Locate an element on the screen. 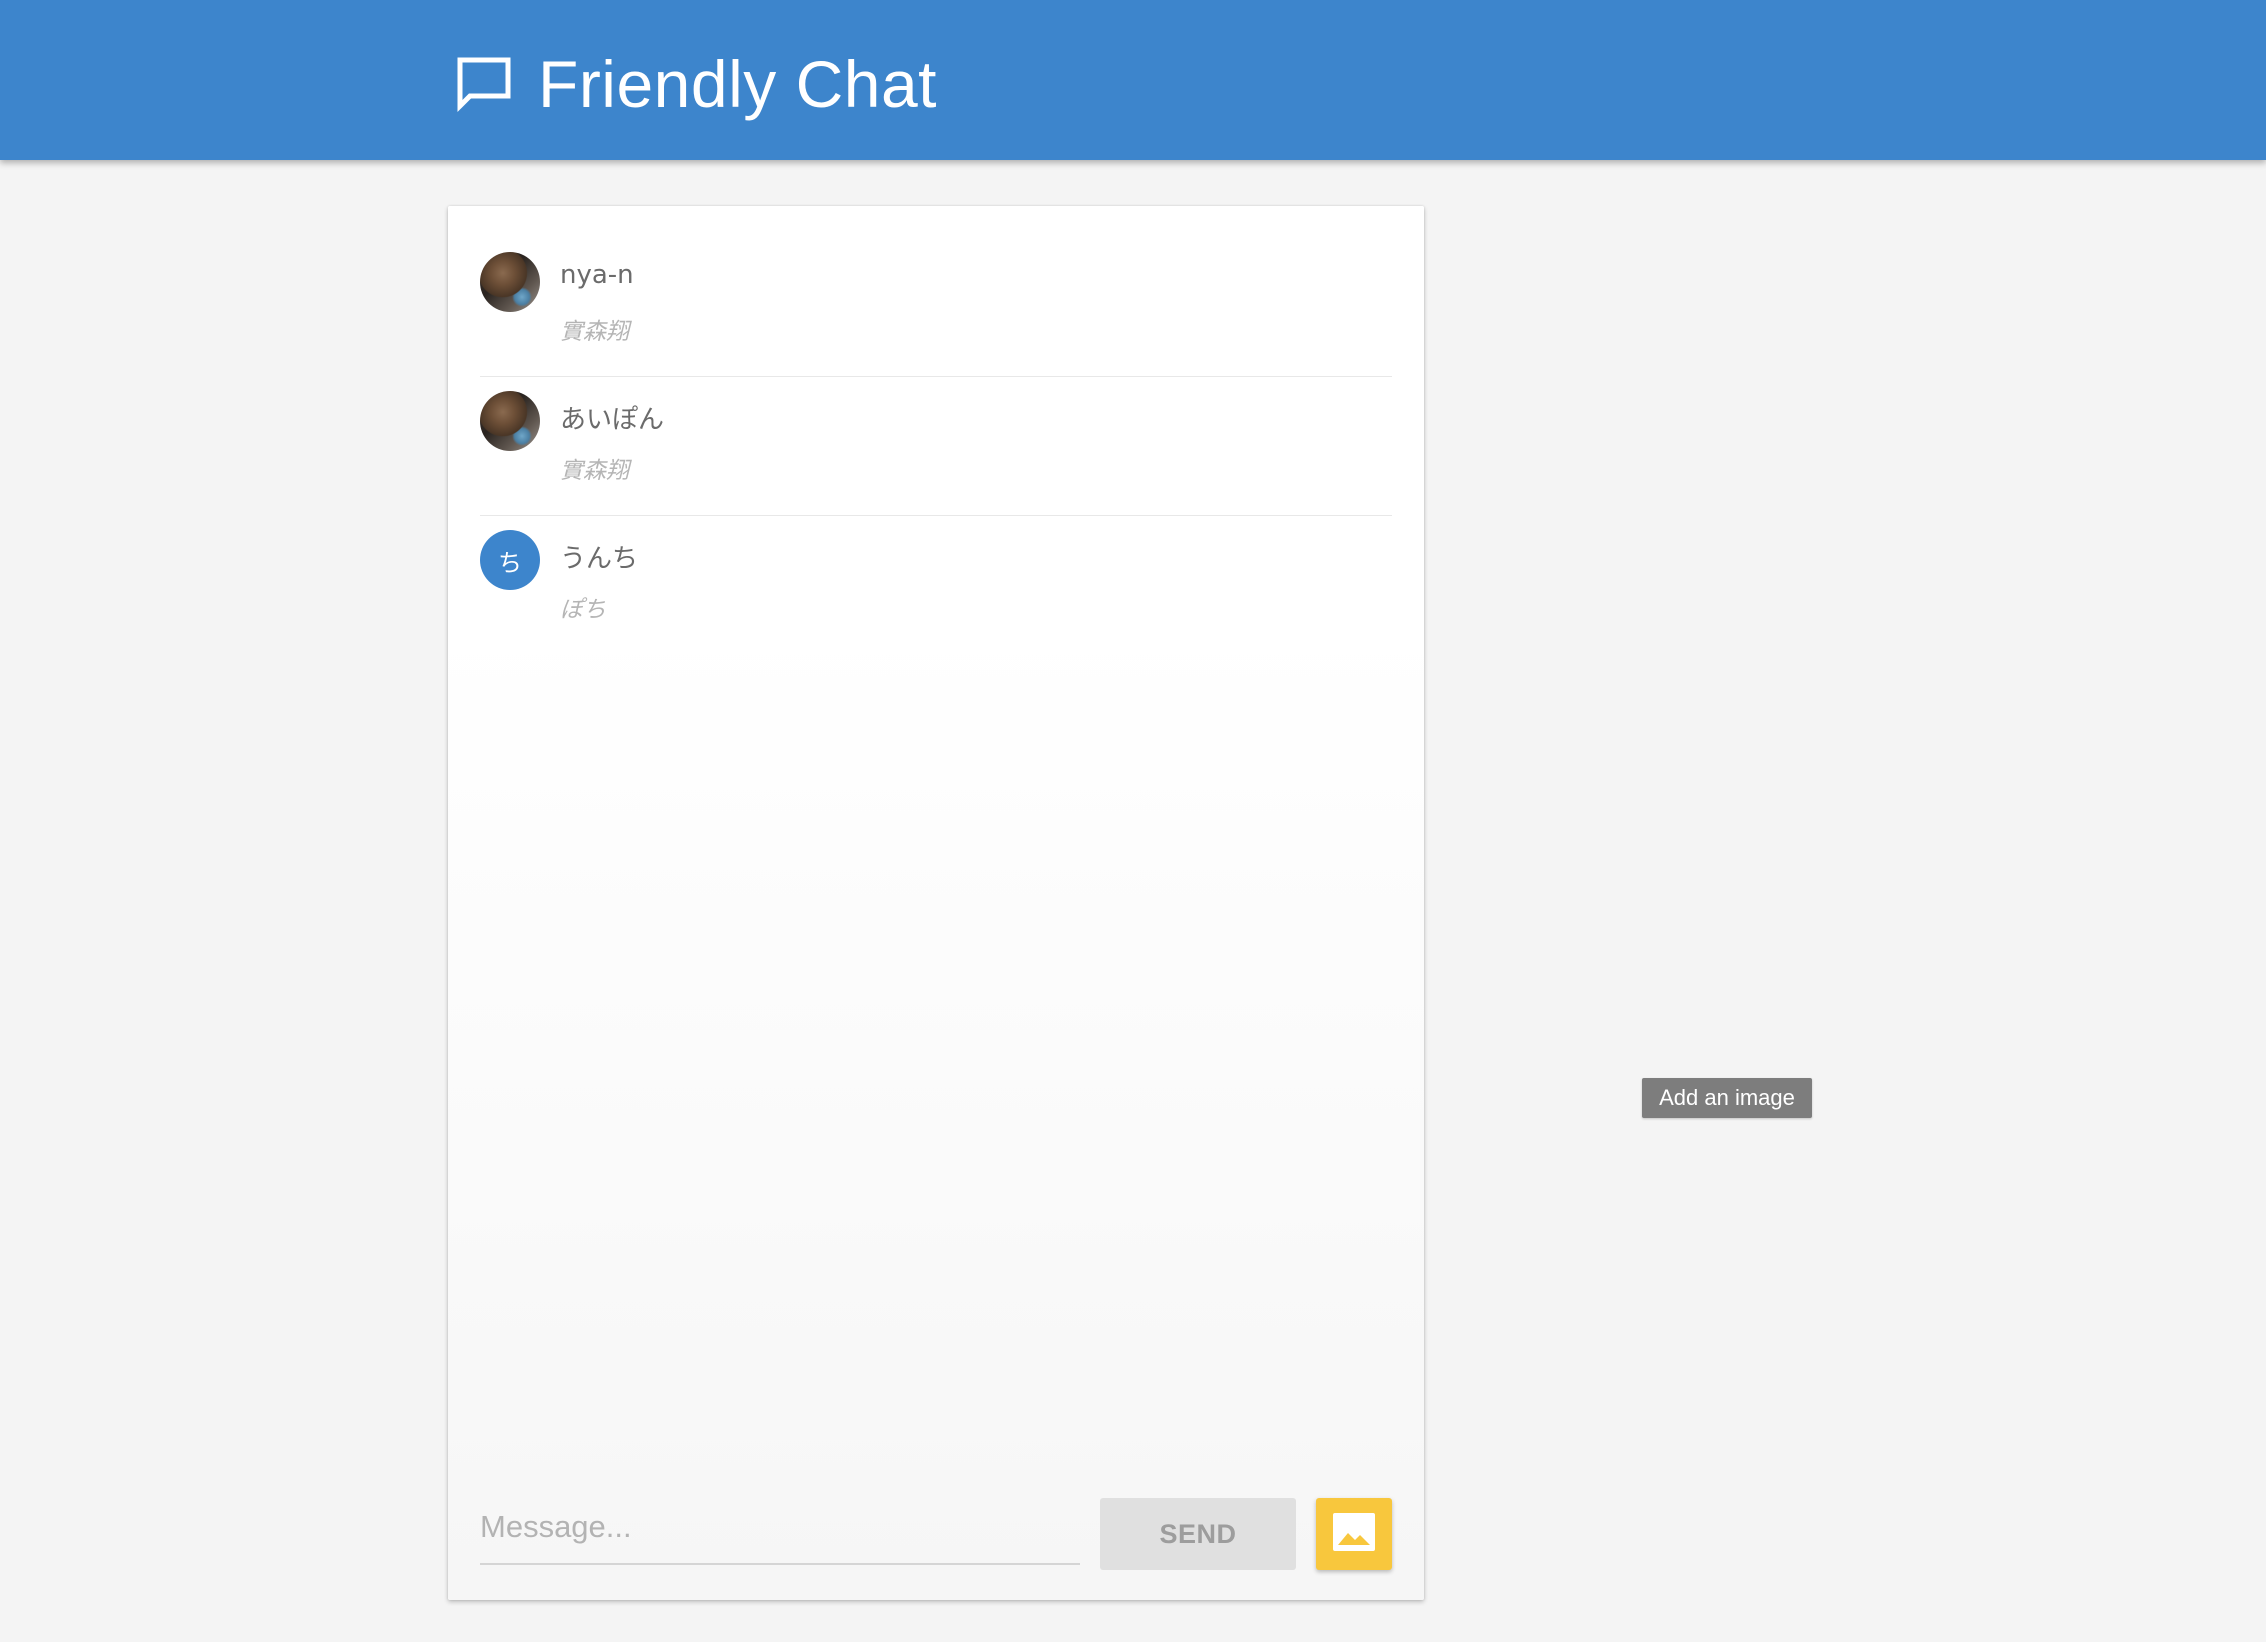 This screenshot has height=1642, width=2266. message-item: あいぽん 實森翔 is located at coordinates (936, 446).